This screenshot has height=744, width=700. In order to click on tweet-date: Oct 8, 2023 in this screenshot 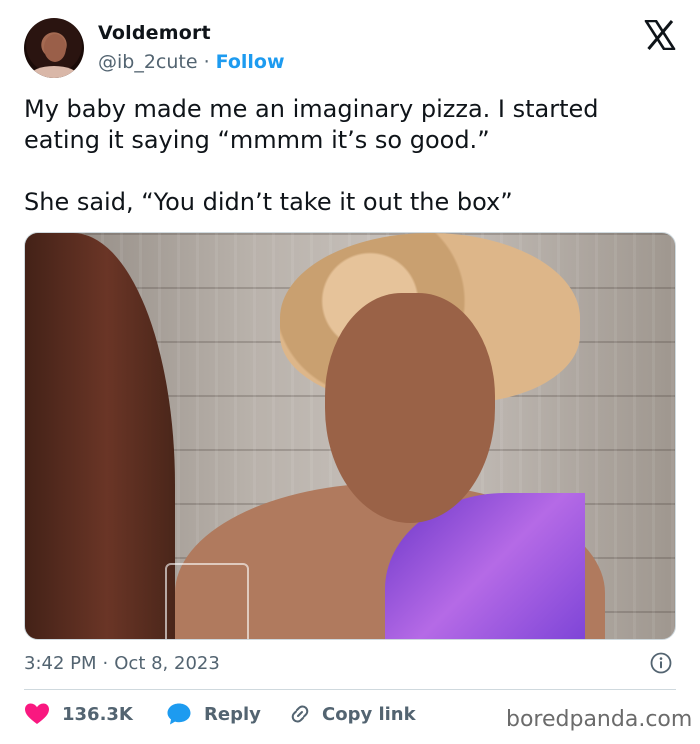, I will do `click(167, 663)`.